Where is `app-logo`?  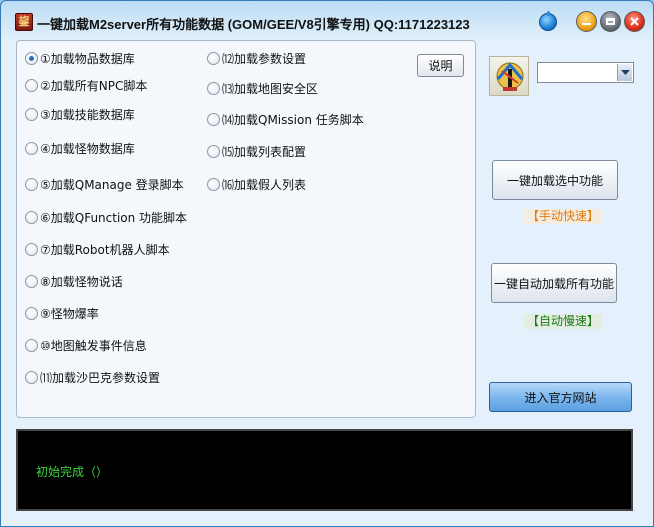 app-logo is located at coordinates (509, 76).